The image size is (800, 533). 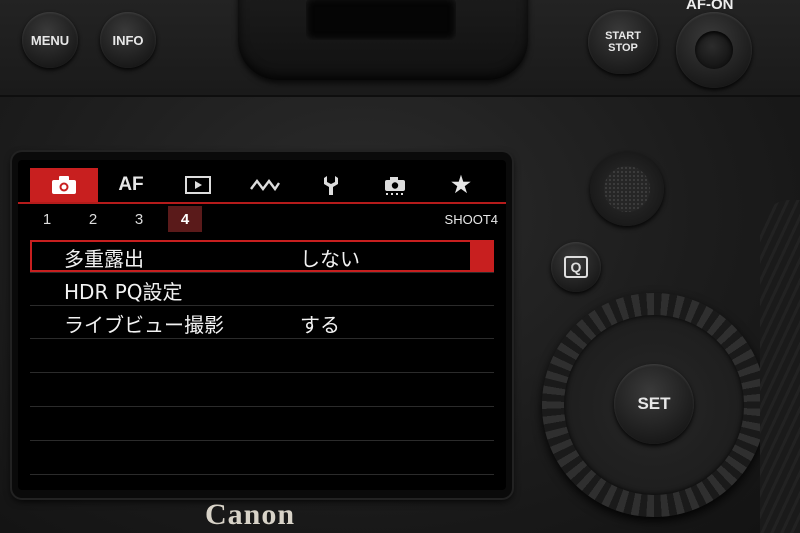 What do you see at coordinates (262, 256) in the screenshot?
I see `menu-item-multiple-exposure: 多重露出 しない` at bounding box center [262, 256].